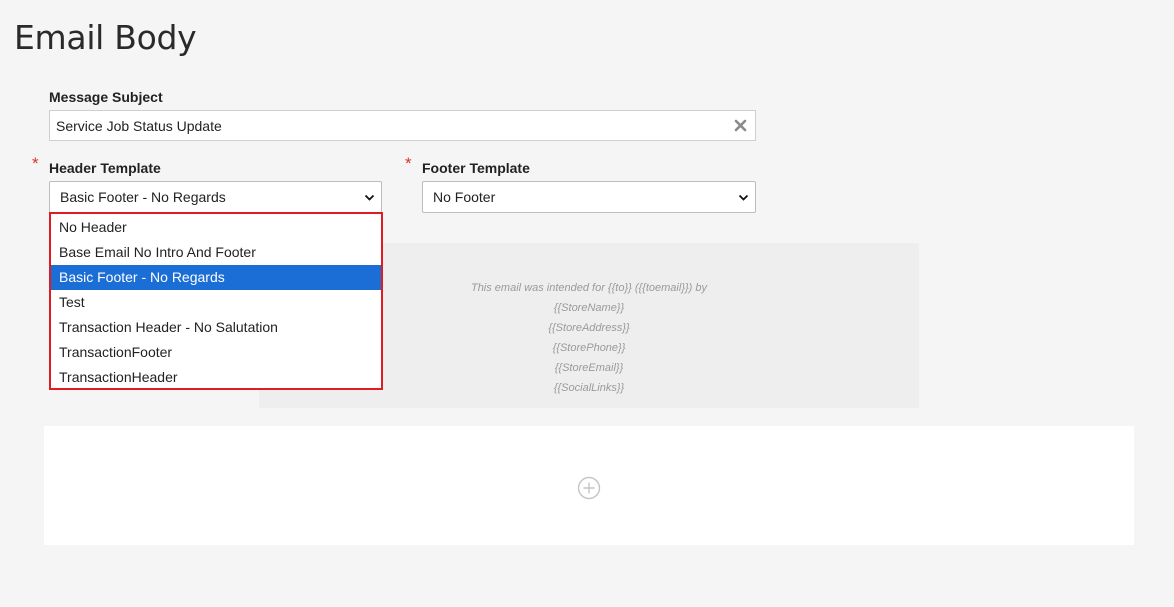 This screenshot has height=607, width=1174. What do you see at coordinates (105, 37) in the screenshot?
I see `page-title: Email Body` at bounding box center [105, 37].